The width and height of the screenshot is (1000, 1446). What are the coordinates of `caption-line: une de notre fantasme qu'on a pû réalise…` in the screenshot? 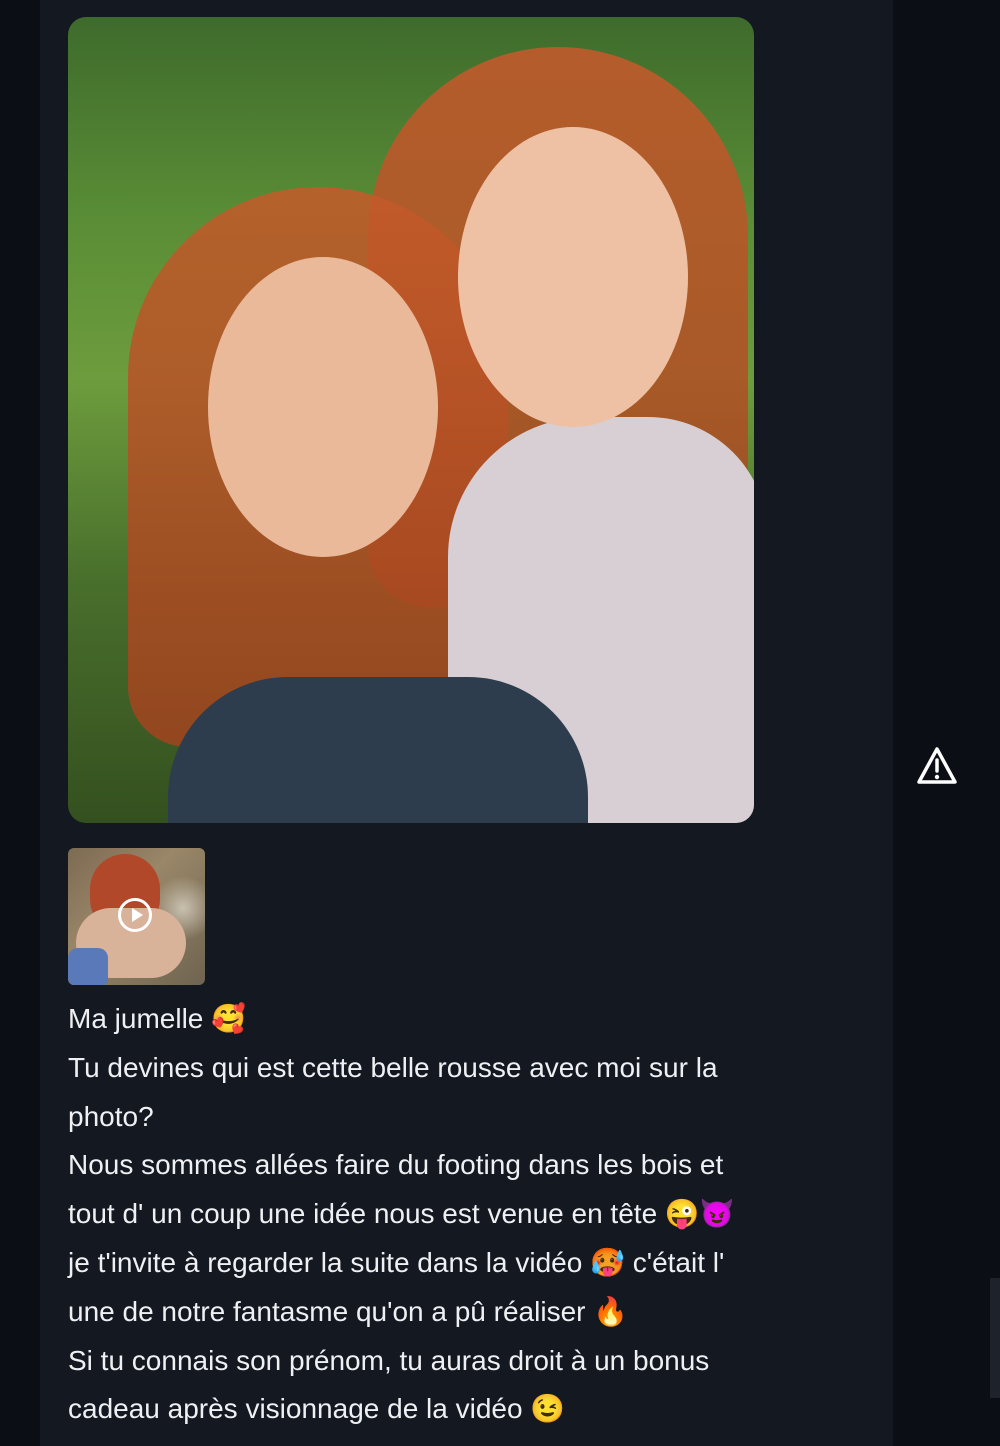 It's located at (348, 1311).